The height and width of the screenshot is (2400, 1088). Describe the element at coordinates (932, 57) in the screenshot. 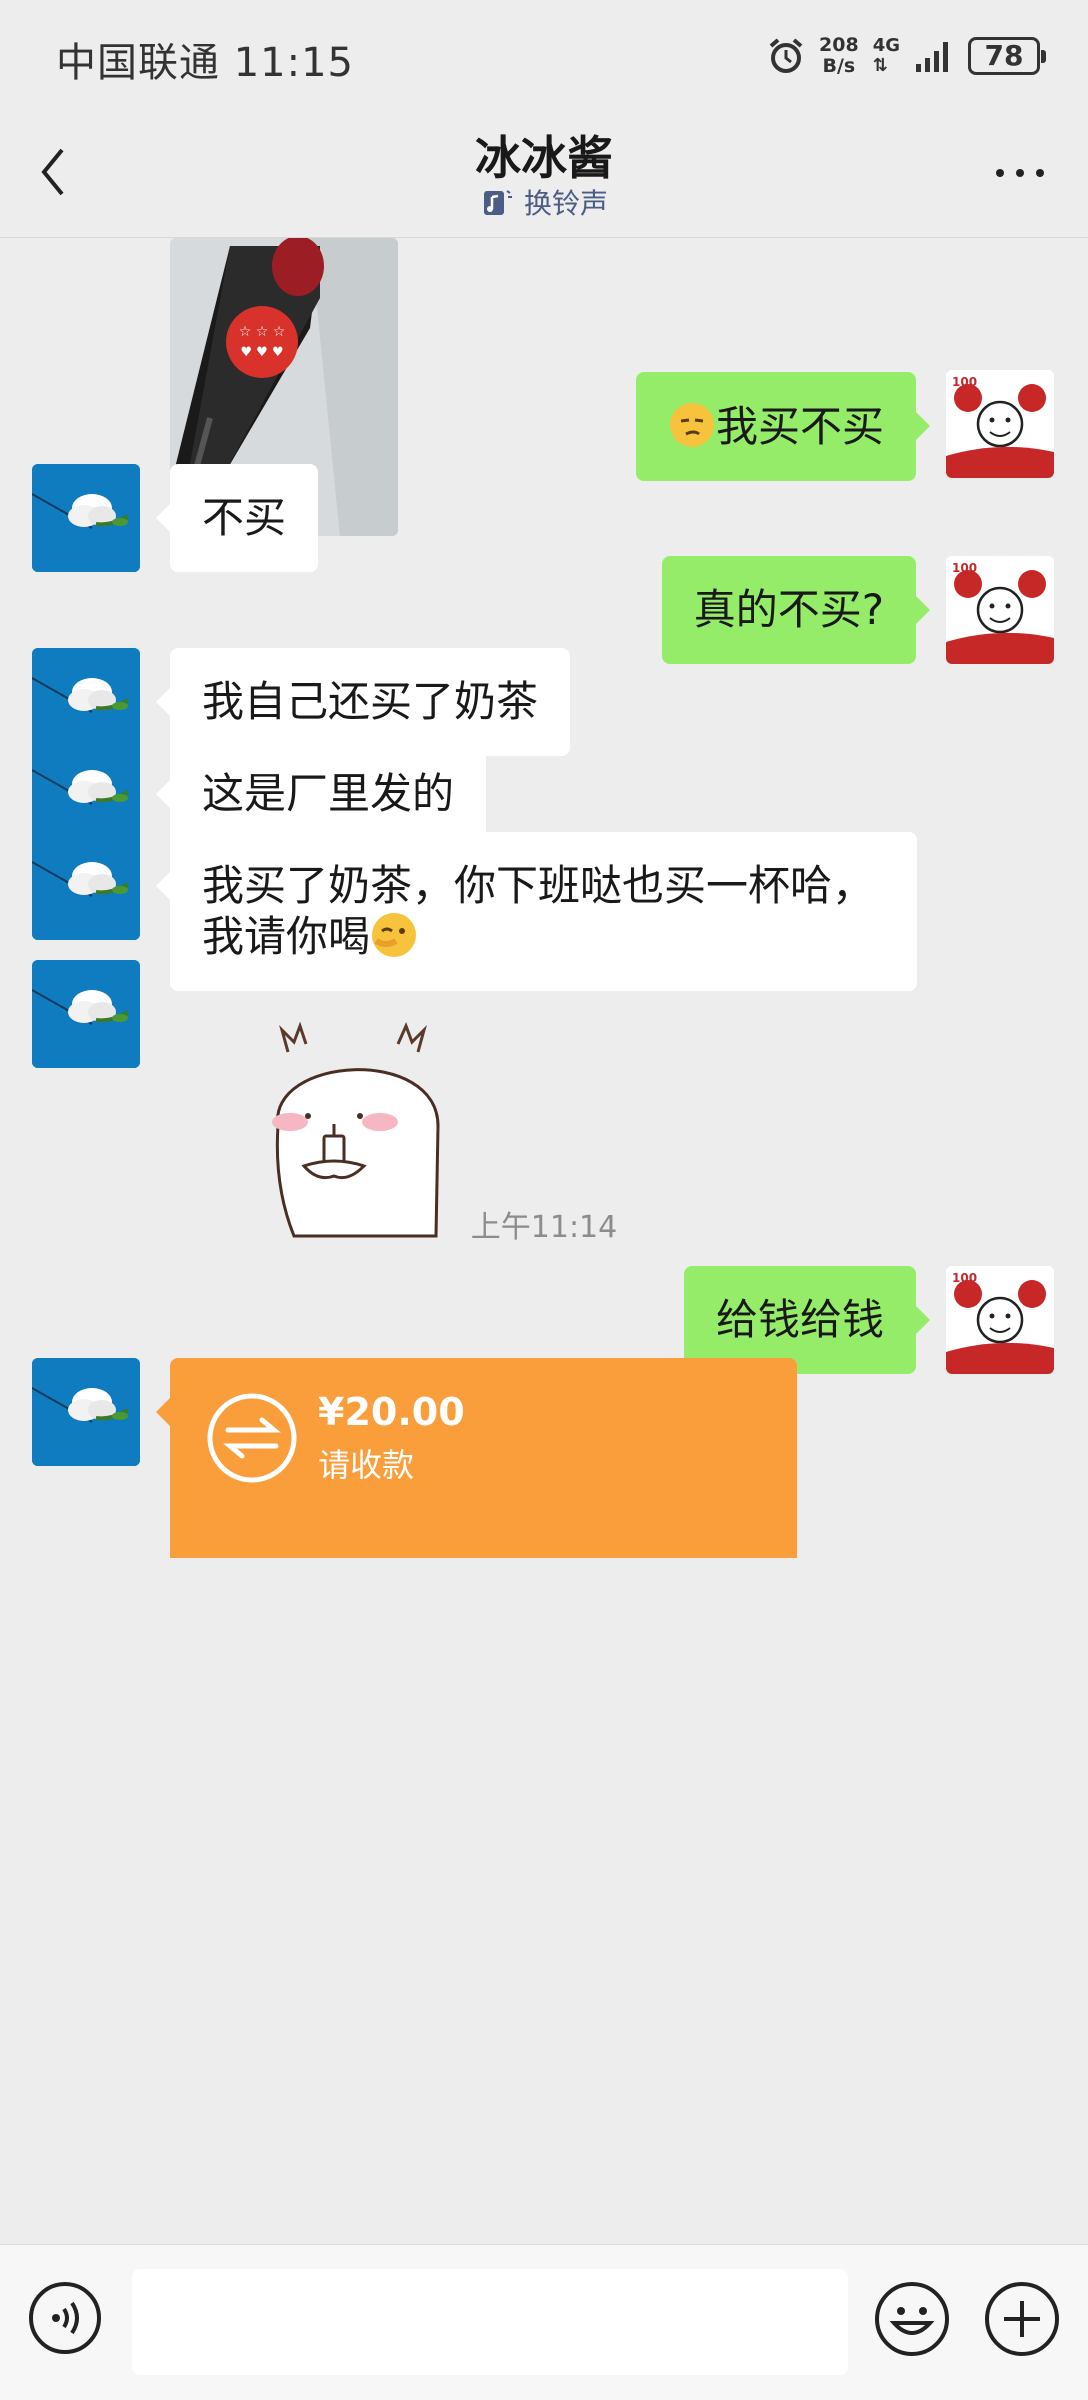

I see `signal-icon` at that location.